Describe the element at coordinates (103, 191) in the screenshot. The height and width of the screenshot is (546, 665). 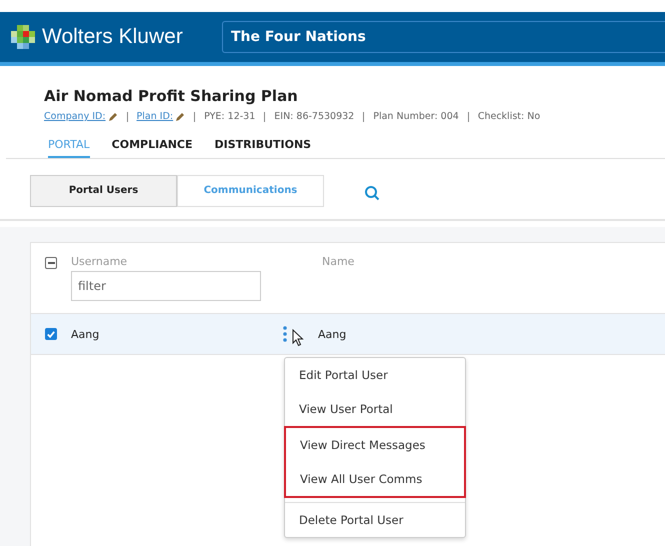
I see `sub-tab: Portal Users` at that location.